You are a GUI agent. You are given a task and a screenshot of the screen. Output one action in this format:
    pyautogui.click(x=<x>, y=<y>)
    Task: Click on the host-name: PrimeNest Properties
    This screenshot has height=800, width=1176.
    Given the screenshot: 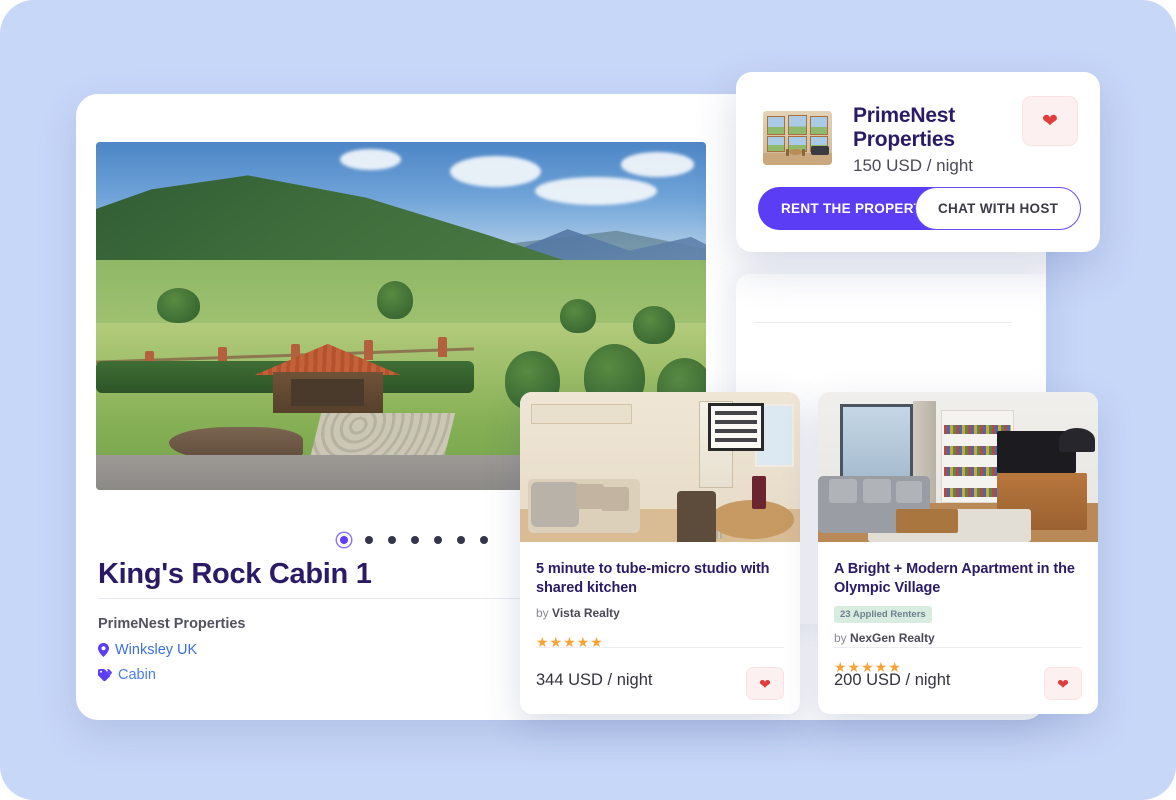 What is the action you would take?
    pyautogui.click(x=172, y=624)
    